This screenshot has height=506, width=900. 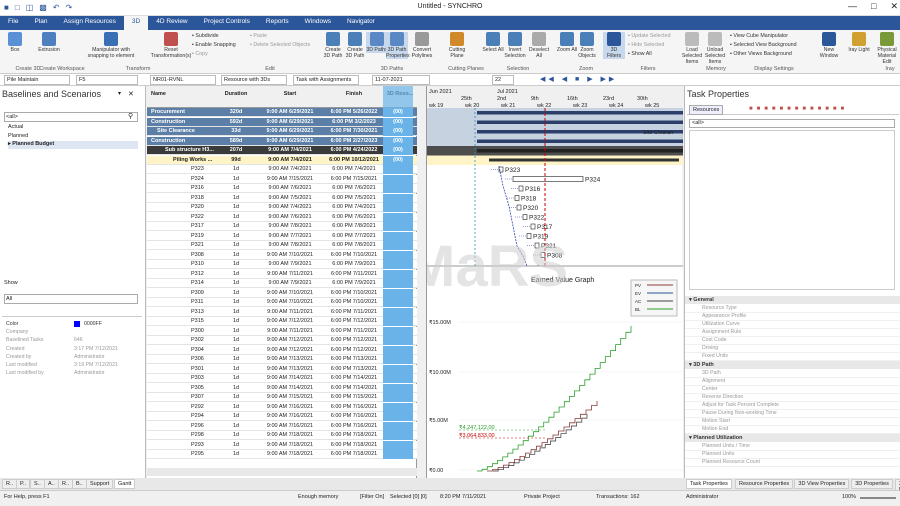 What do you see at coordinates (493, 42) in the screenshot?
I see `ribbon-button-select-all: Select All` at bounding box center [493, 42].